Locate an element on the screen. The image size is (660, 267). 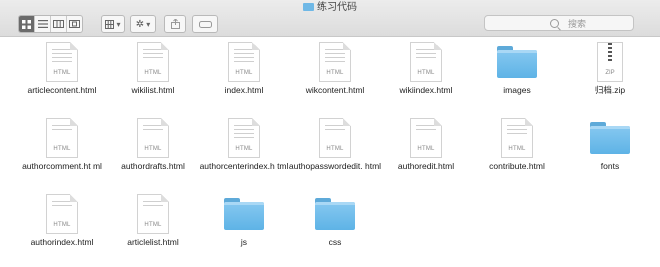
folder-item: images is located at coordinates (517, 68).